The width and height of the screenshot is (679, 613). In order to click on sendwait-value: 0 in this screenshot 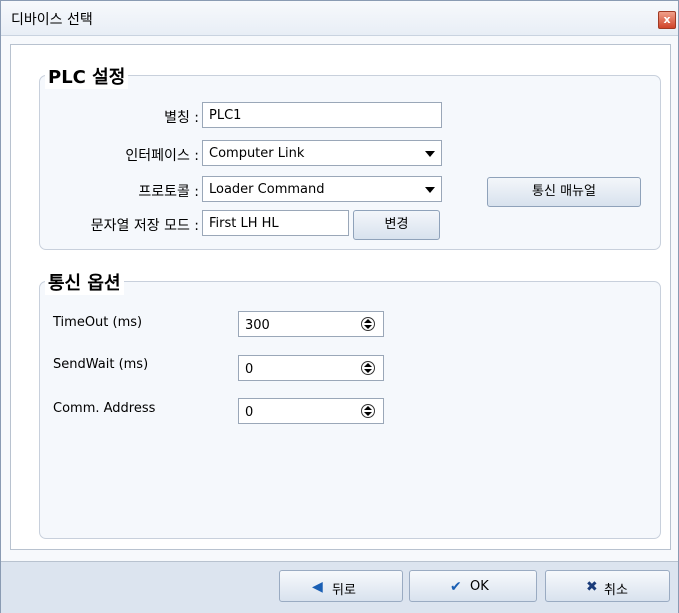, I will do `click(249, 369)`.